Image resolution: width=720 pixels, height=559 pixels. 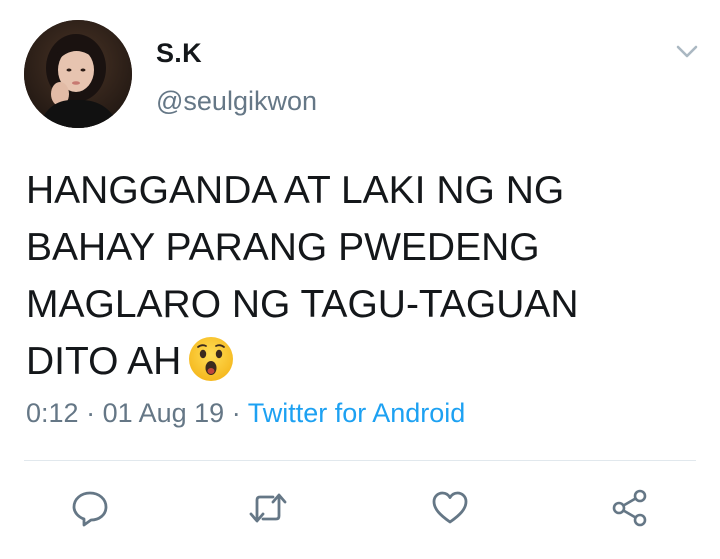 I want to click on display-name: S.K, so click(x=179, y=53).